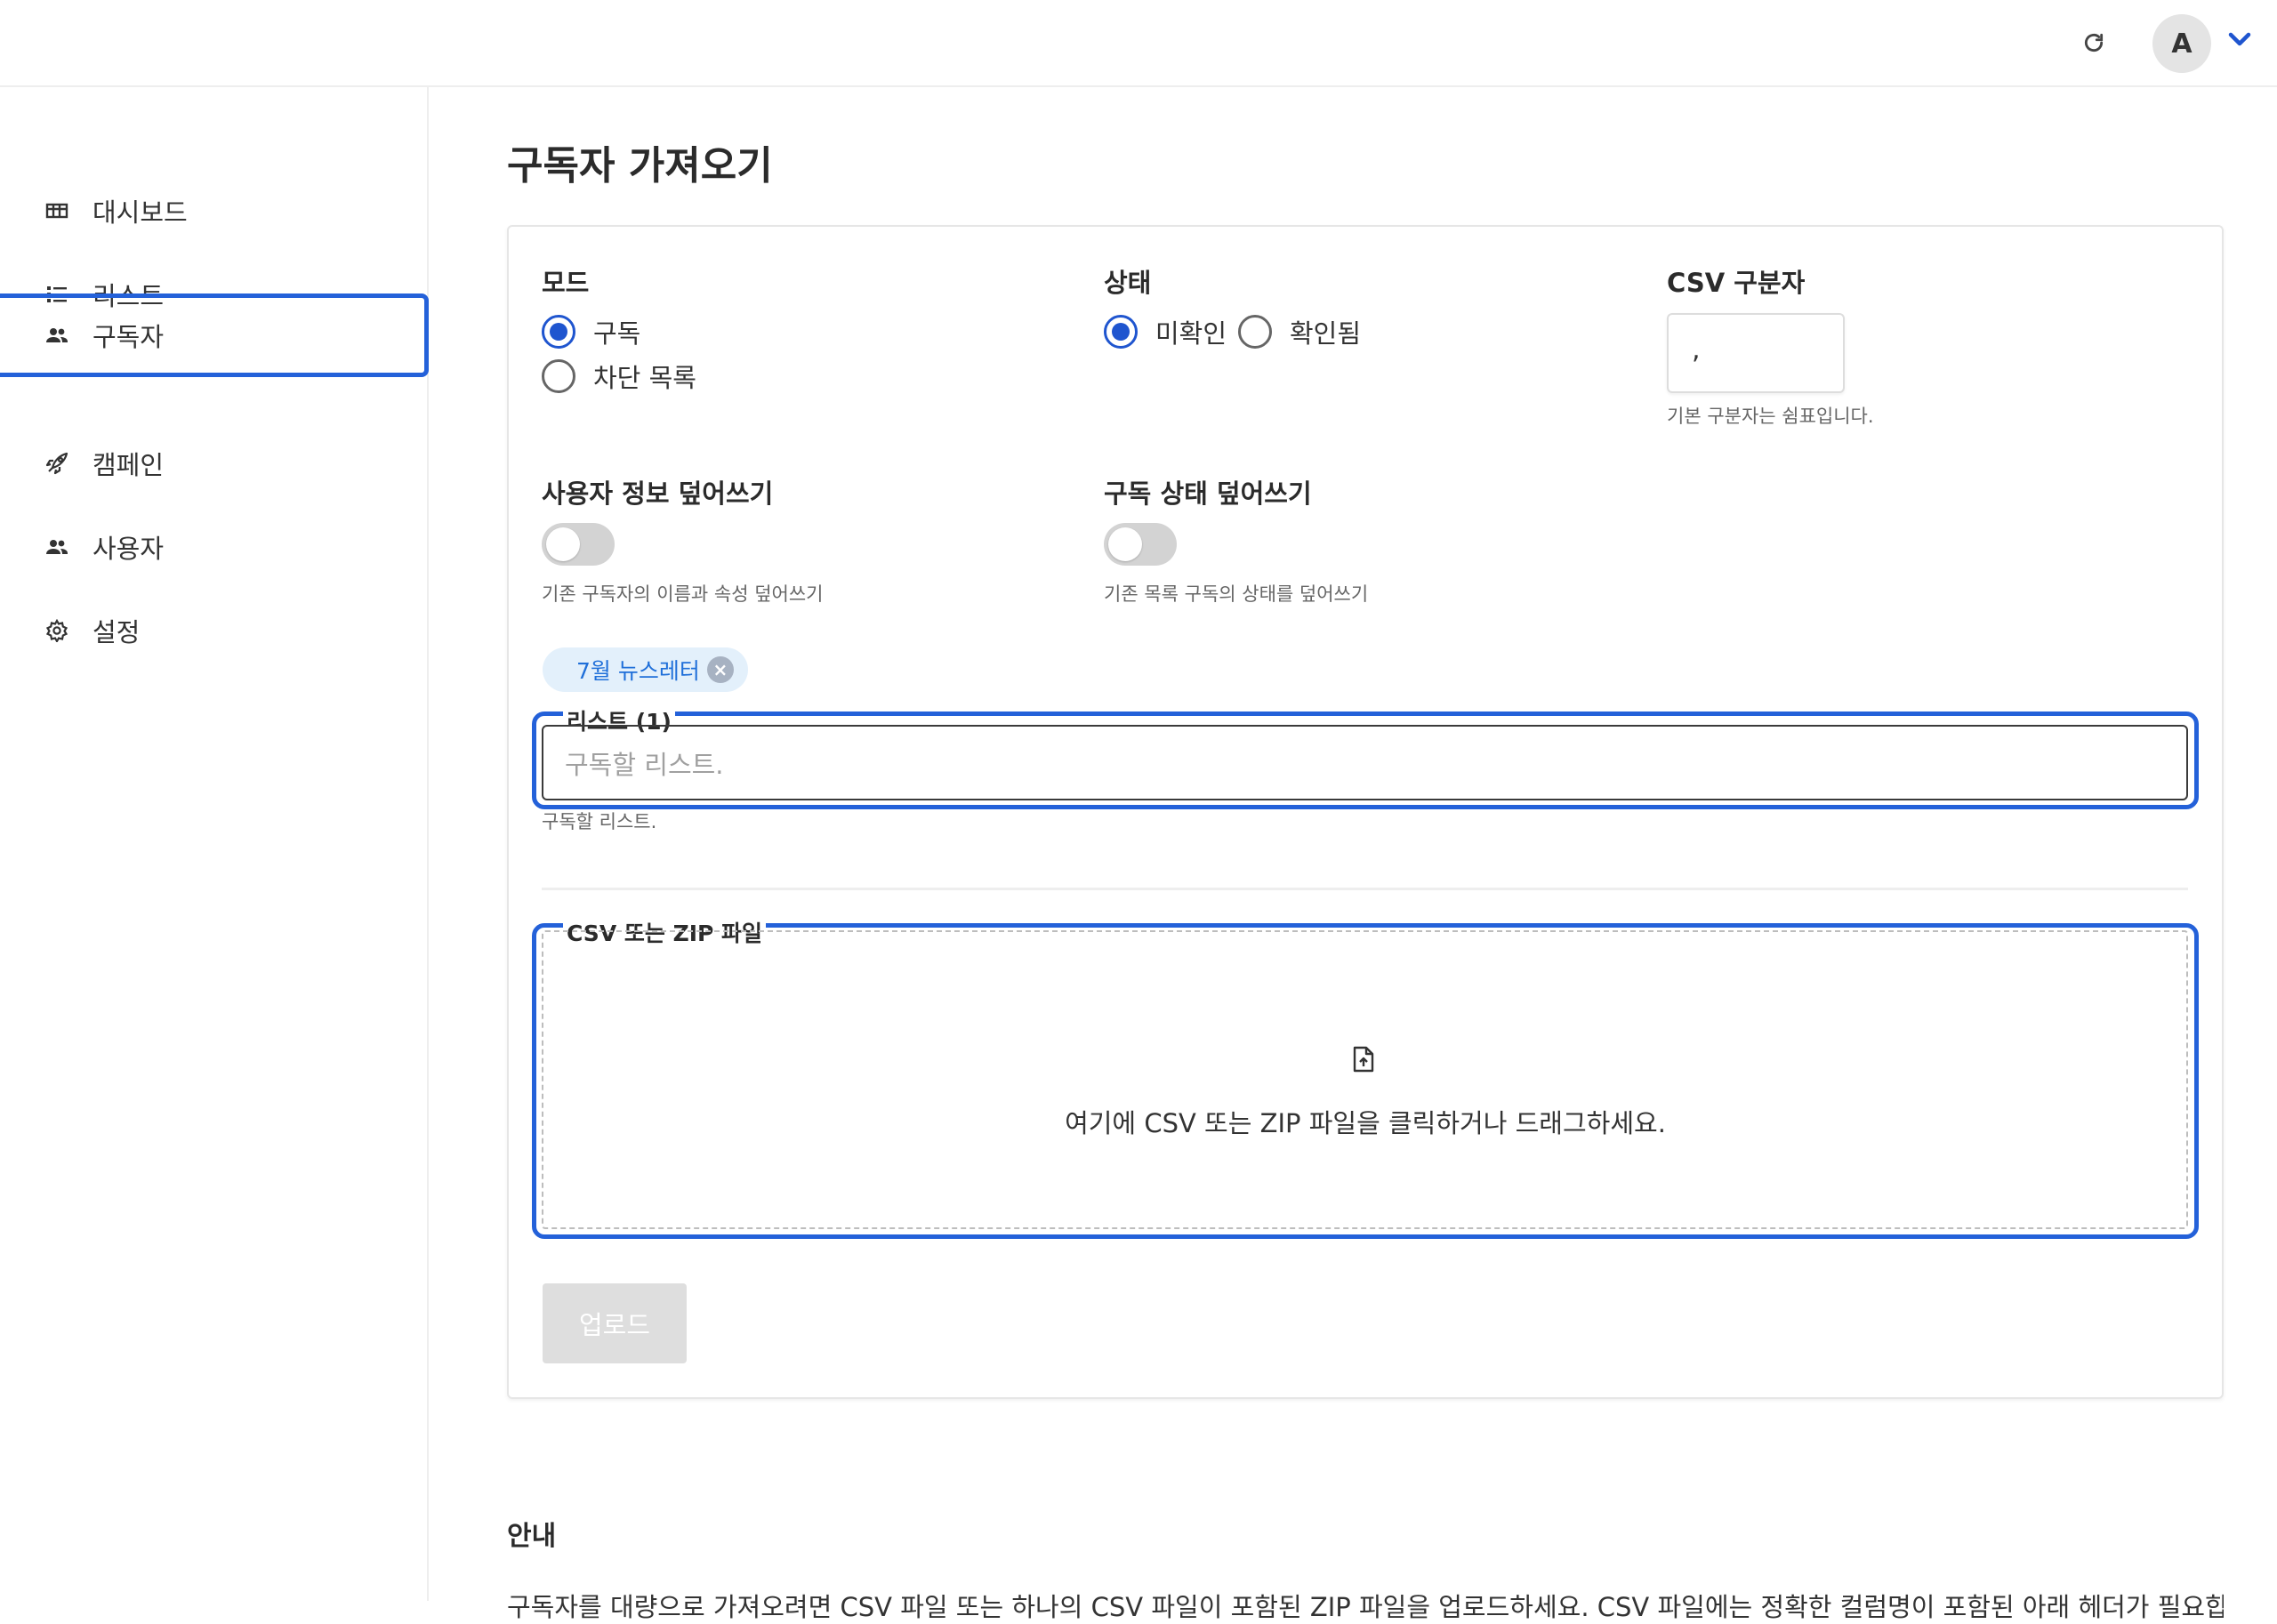  I want to click on mode-radio-blocklist: 차단 목록, so click(619, 376).